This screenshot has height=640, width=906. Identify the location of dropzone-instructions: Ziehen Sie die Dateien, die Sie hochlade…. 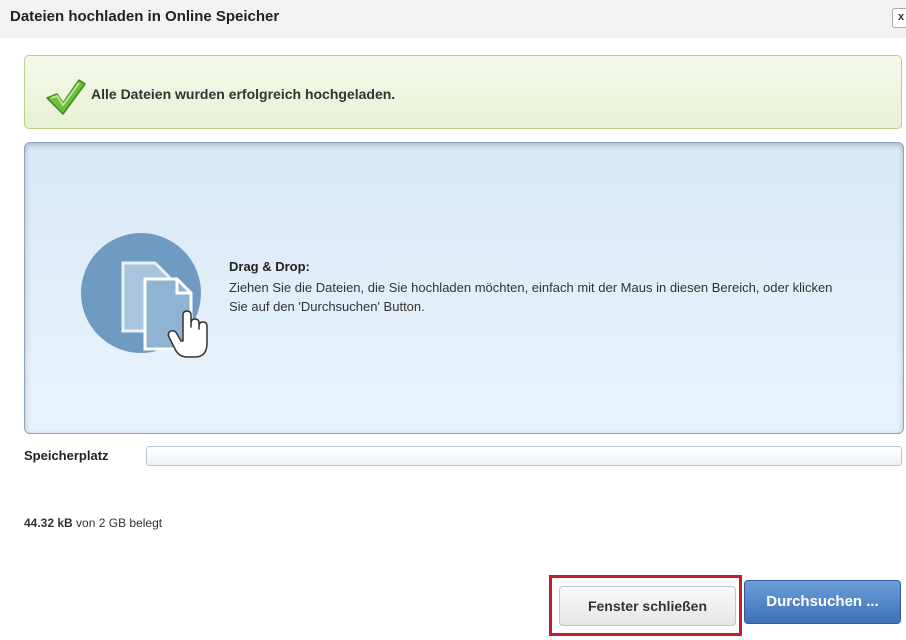
(531, 297).